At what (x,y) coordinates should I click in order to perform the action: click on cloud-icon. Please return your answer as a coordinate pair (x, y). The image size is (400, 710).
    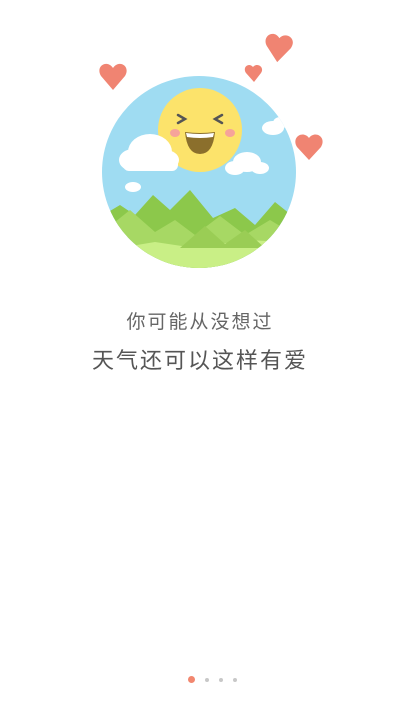
    Looking at the image, I should click on (133, 187).